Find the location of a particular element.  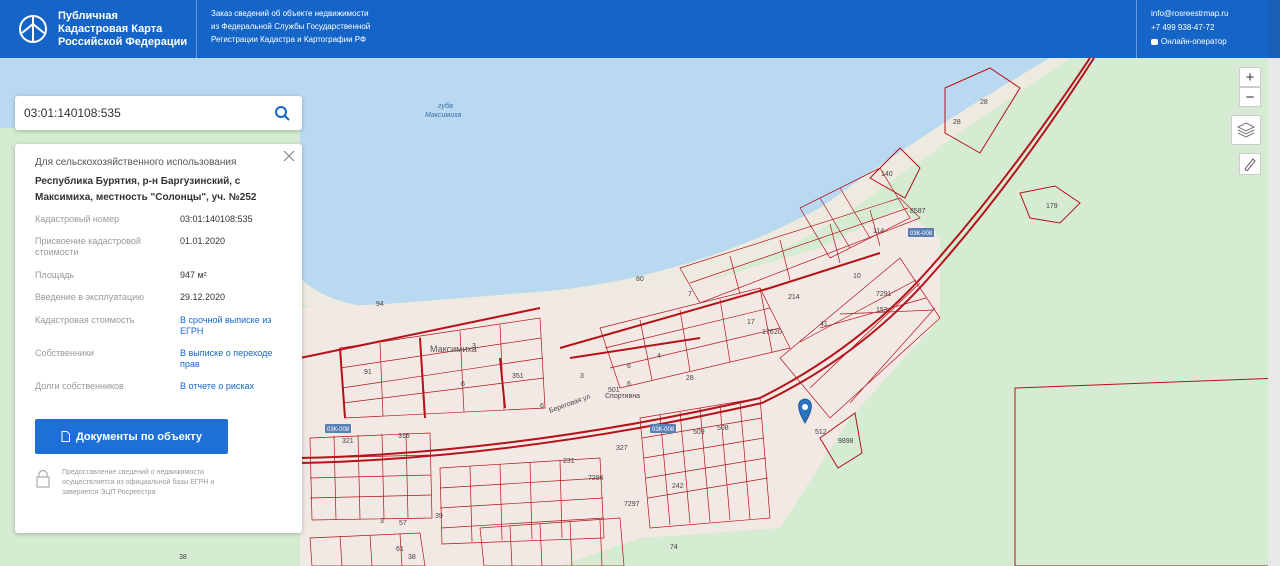

info-label: Присвоение кадастровой стоимости is located at coordinates (88, 246).